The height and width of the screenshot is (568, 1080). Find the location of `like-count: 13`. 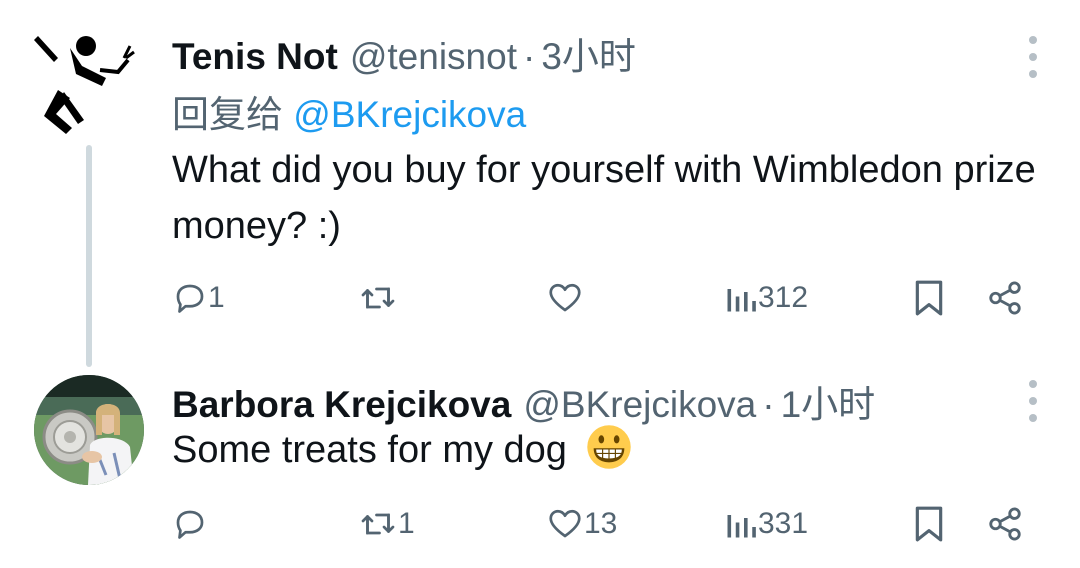

like-count: 13 is located at coordinates (601, 523).